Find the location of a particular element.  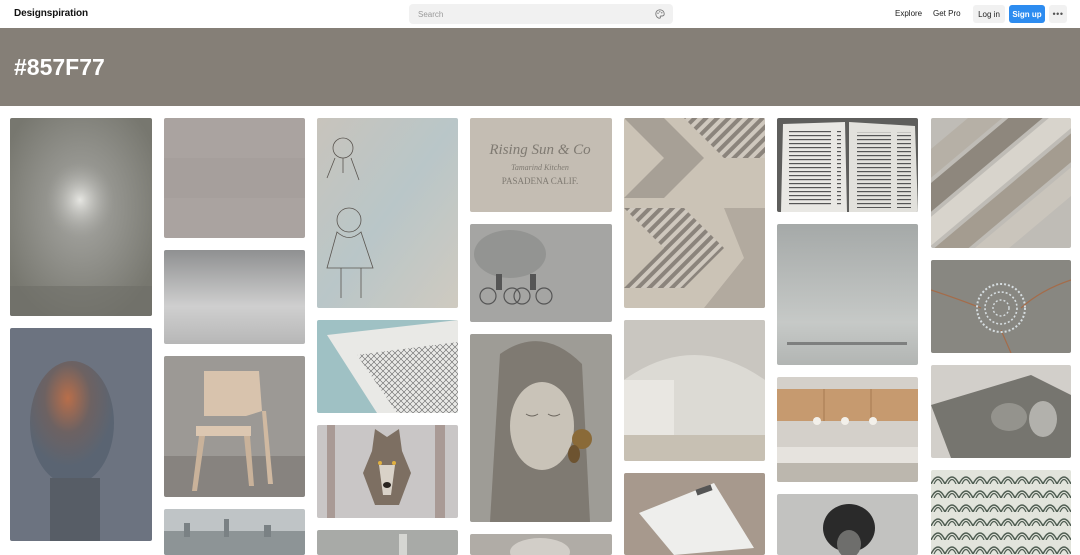

image-tile-wooden-chair is located at coordinates (234, 426).